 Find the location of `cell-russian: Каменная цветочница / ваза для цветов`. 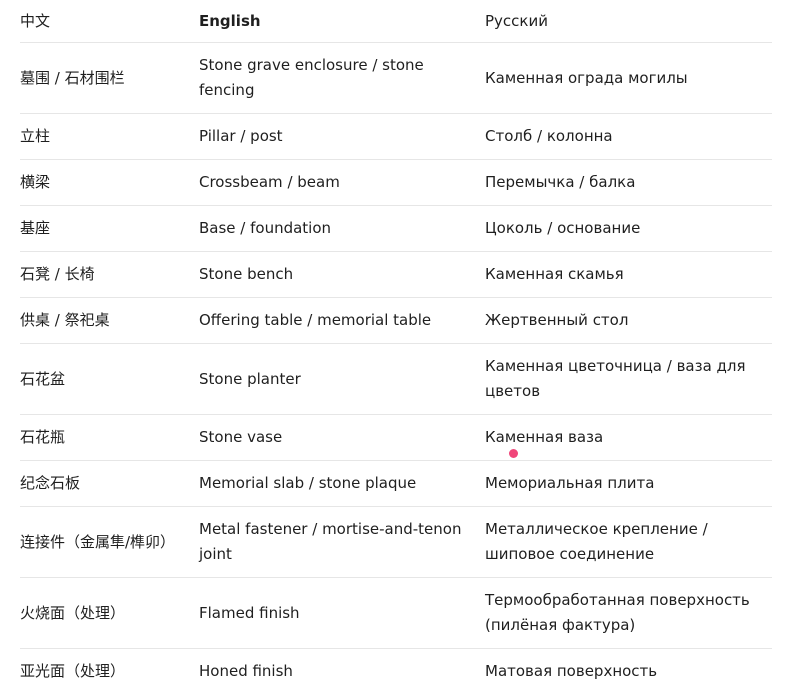

cell-russian: Каменная цветочница / ваза для цветов is located at coordinates (615, 378).